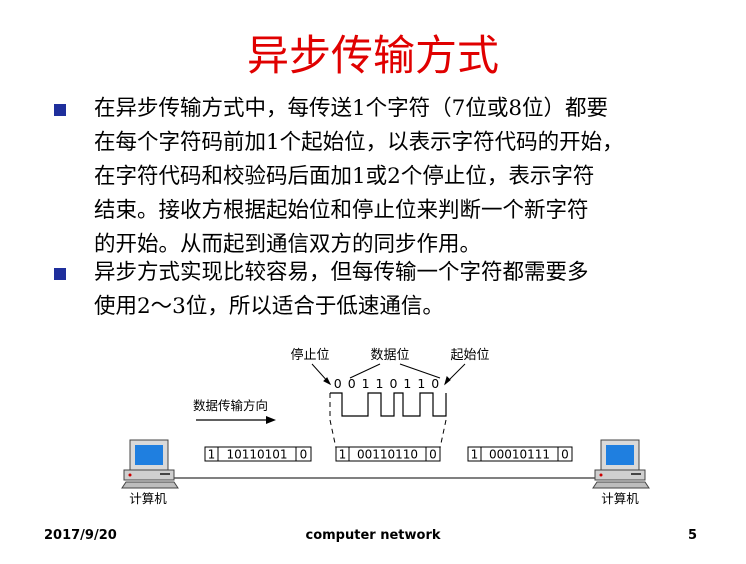 This screenshot has width=746, height=564. Describe the element at coordinates (271, 420) in the screenshot. I see `direction-arrowhead-icon` at that location.